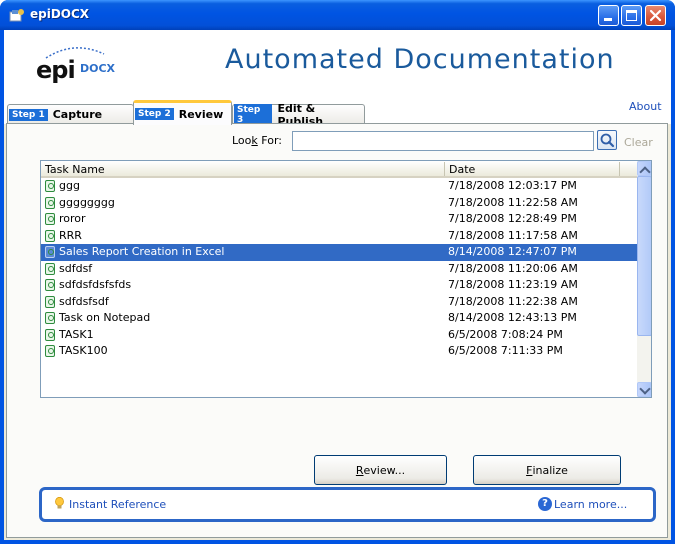 This screenshot has height=544, width=675. I want to click on task-name: TASK1, so click(76, 334).